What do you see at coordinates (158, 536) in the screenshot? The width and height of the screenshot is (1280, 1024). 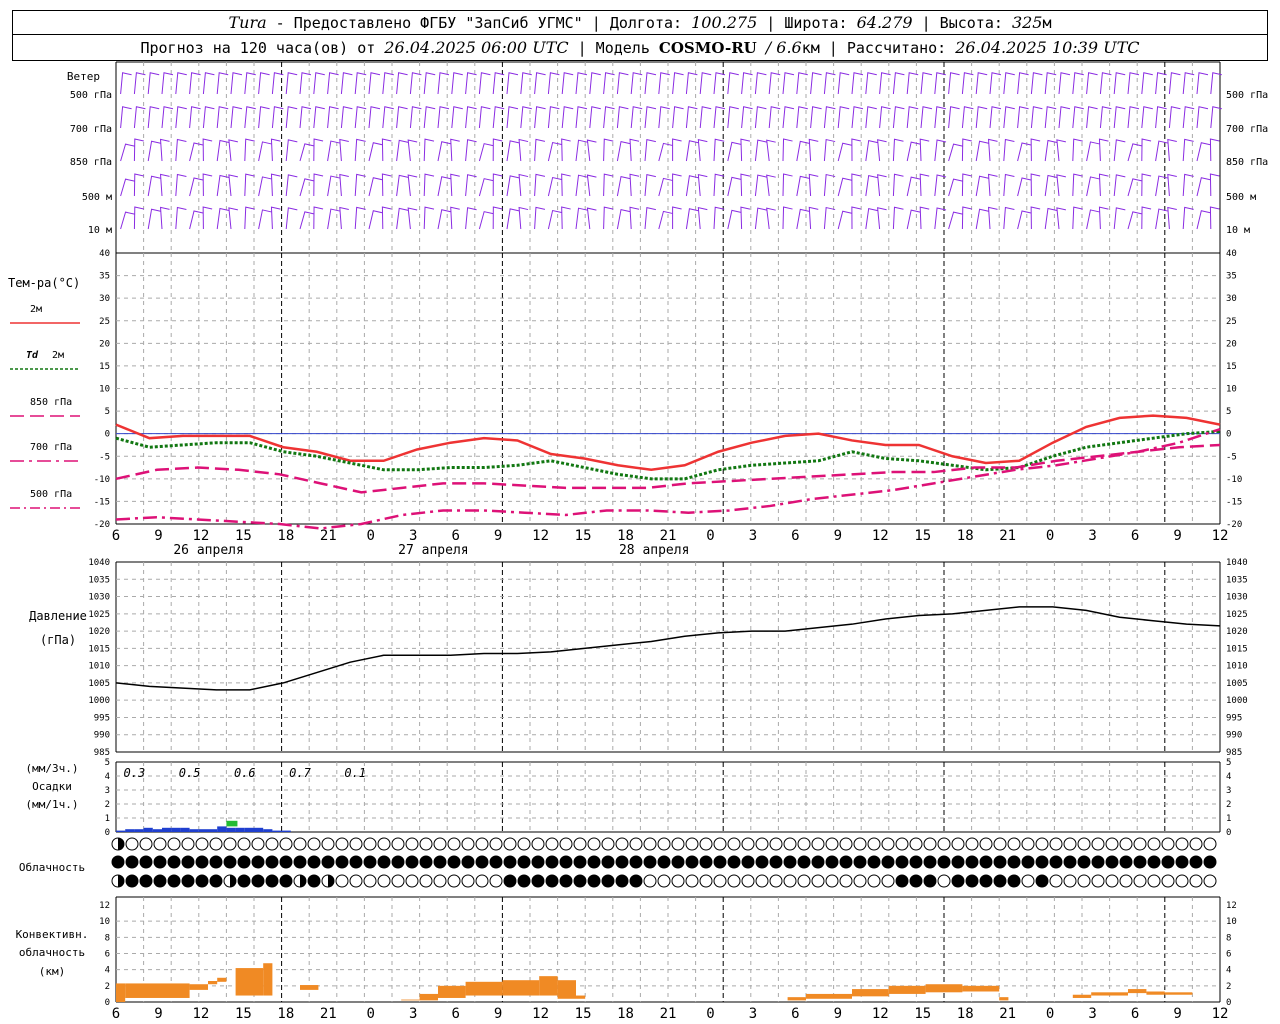 I see `temp-hour-label: 9` at bounding box center [158, 536].